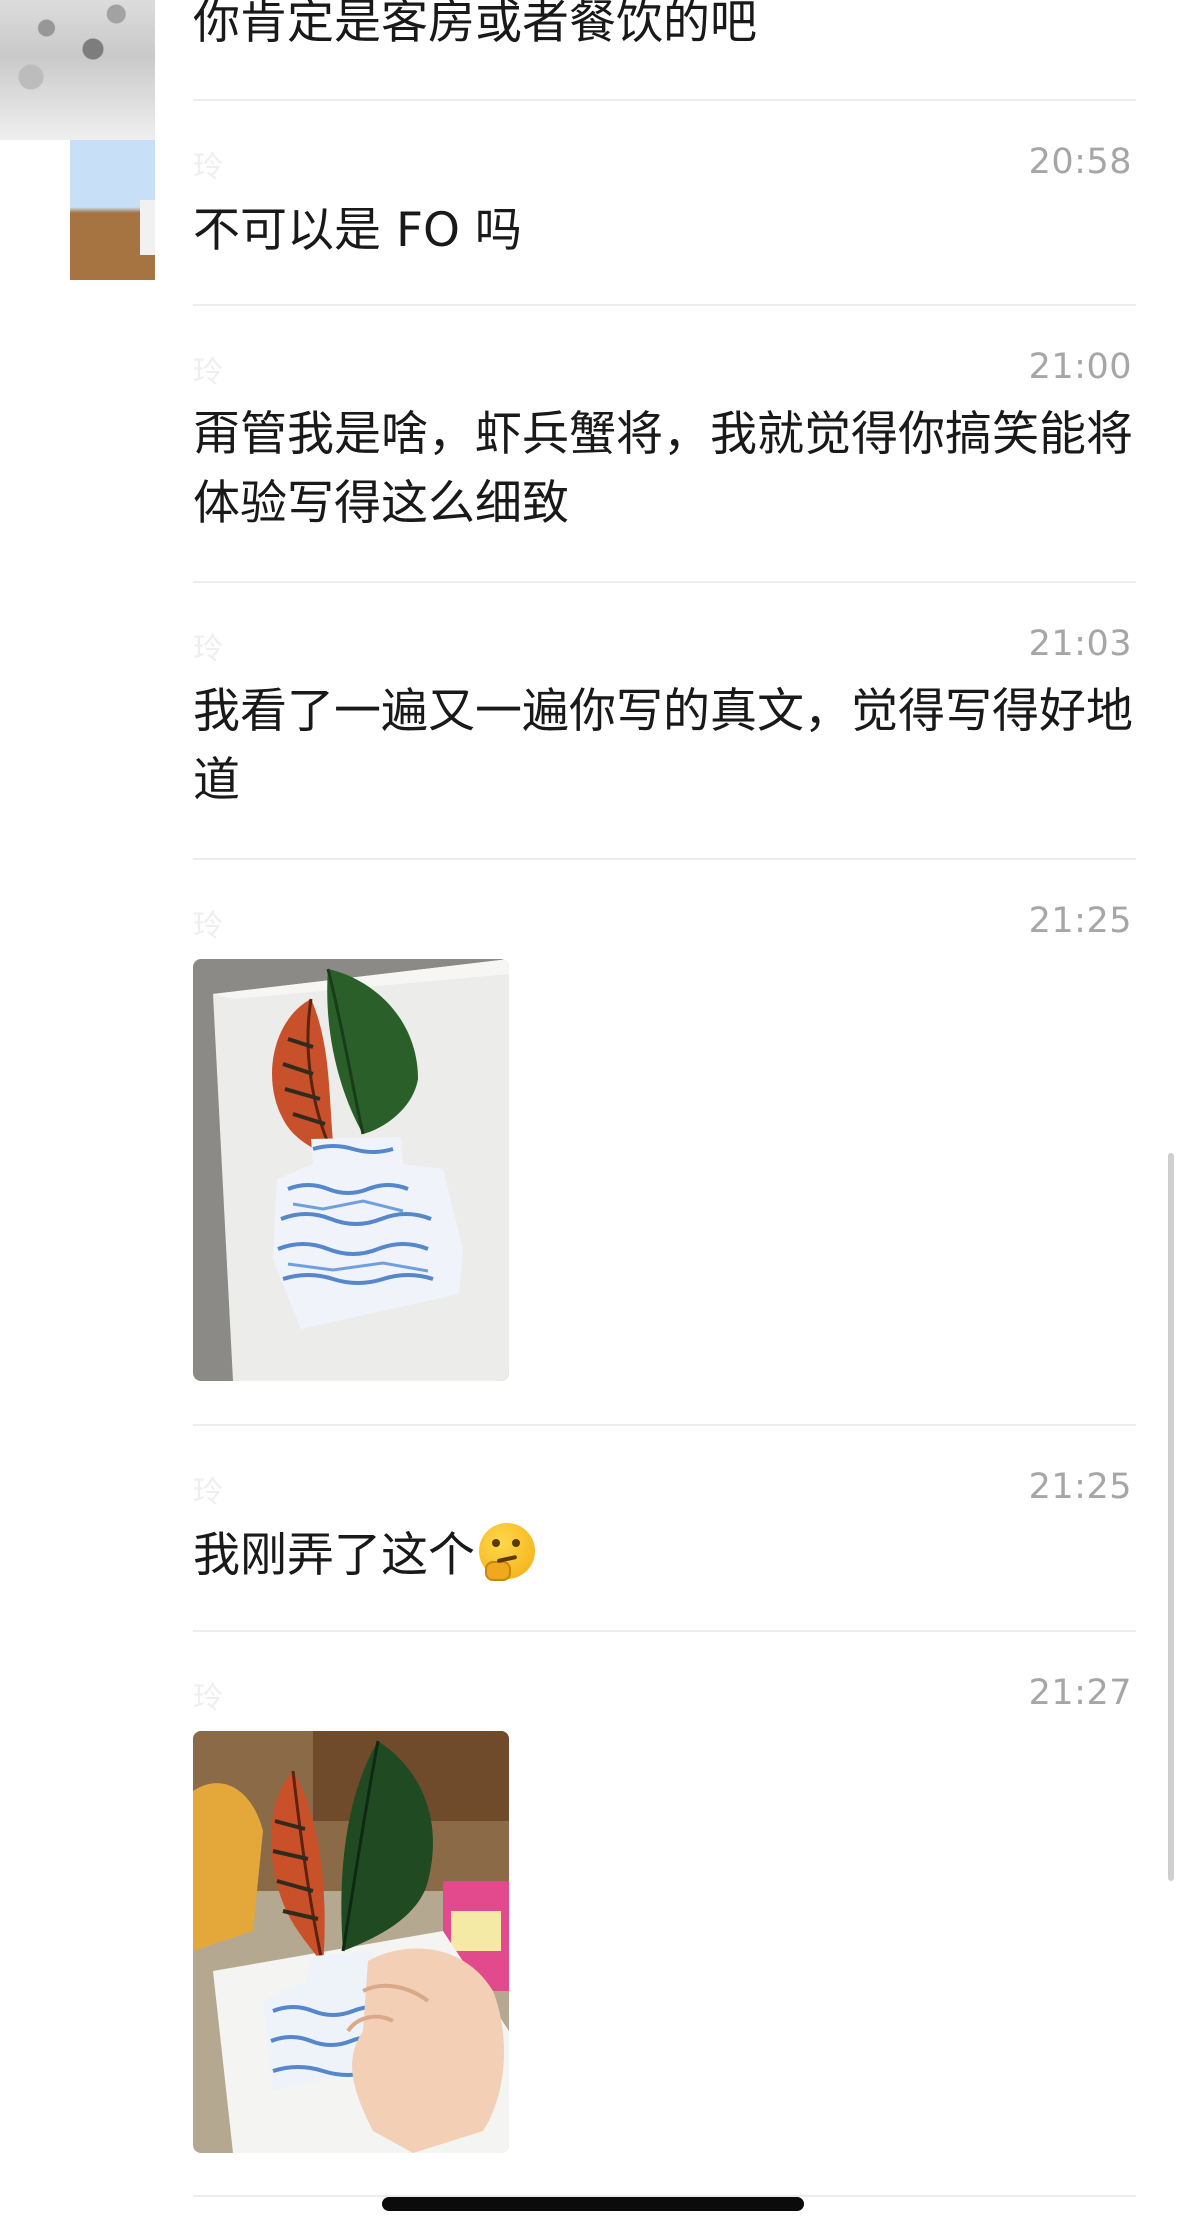 The image size is (1179, 2231). I want to click on message-item: 玲 21:00 甭管我是啥，虾兵蟹将，我就觉得你搞笑能将体验写得这么细致, so click(664, 443).